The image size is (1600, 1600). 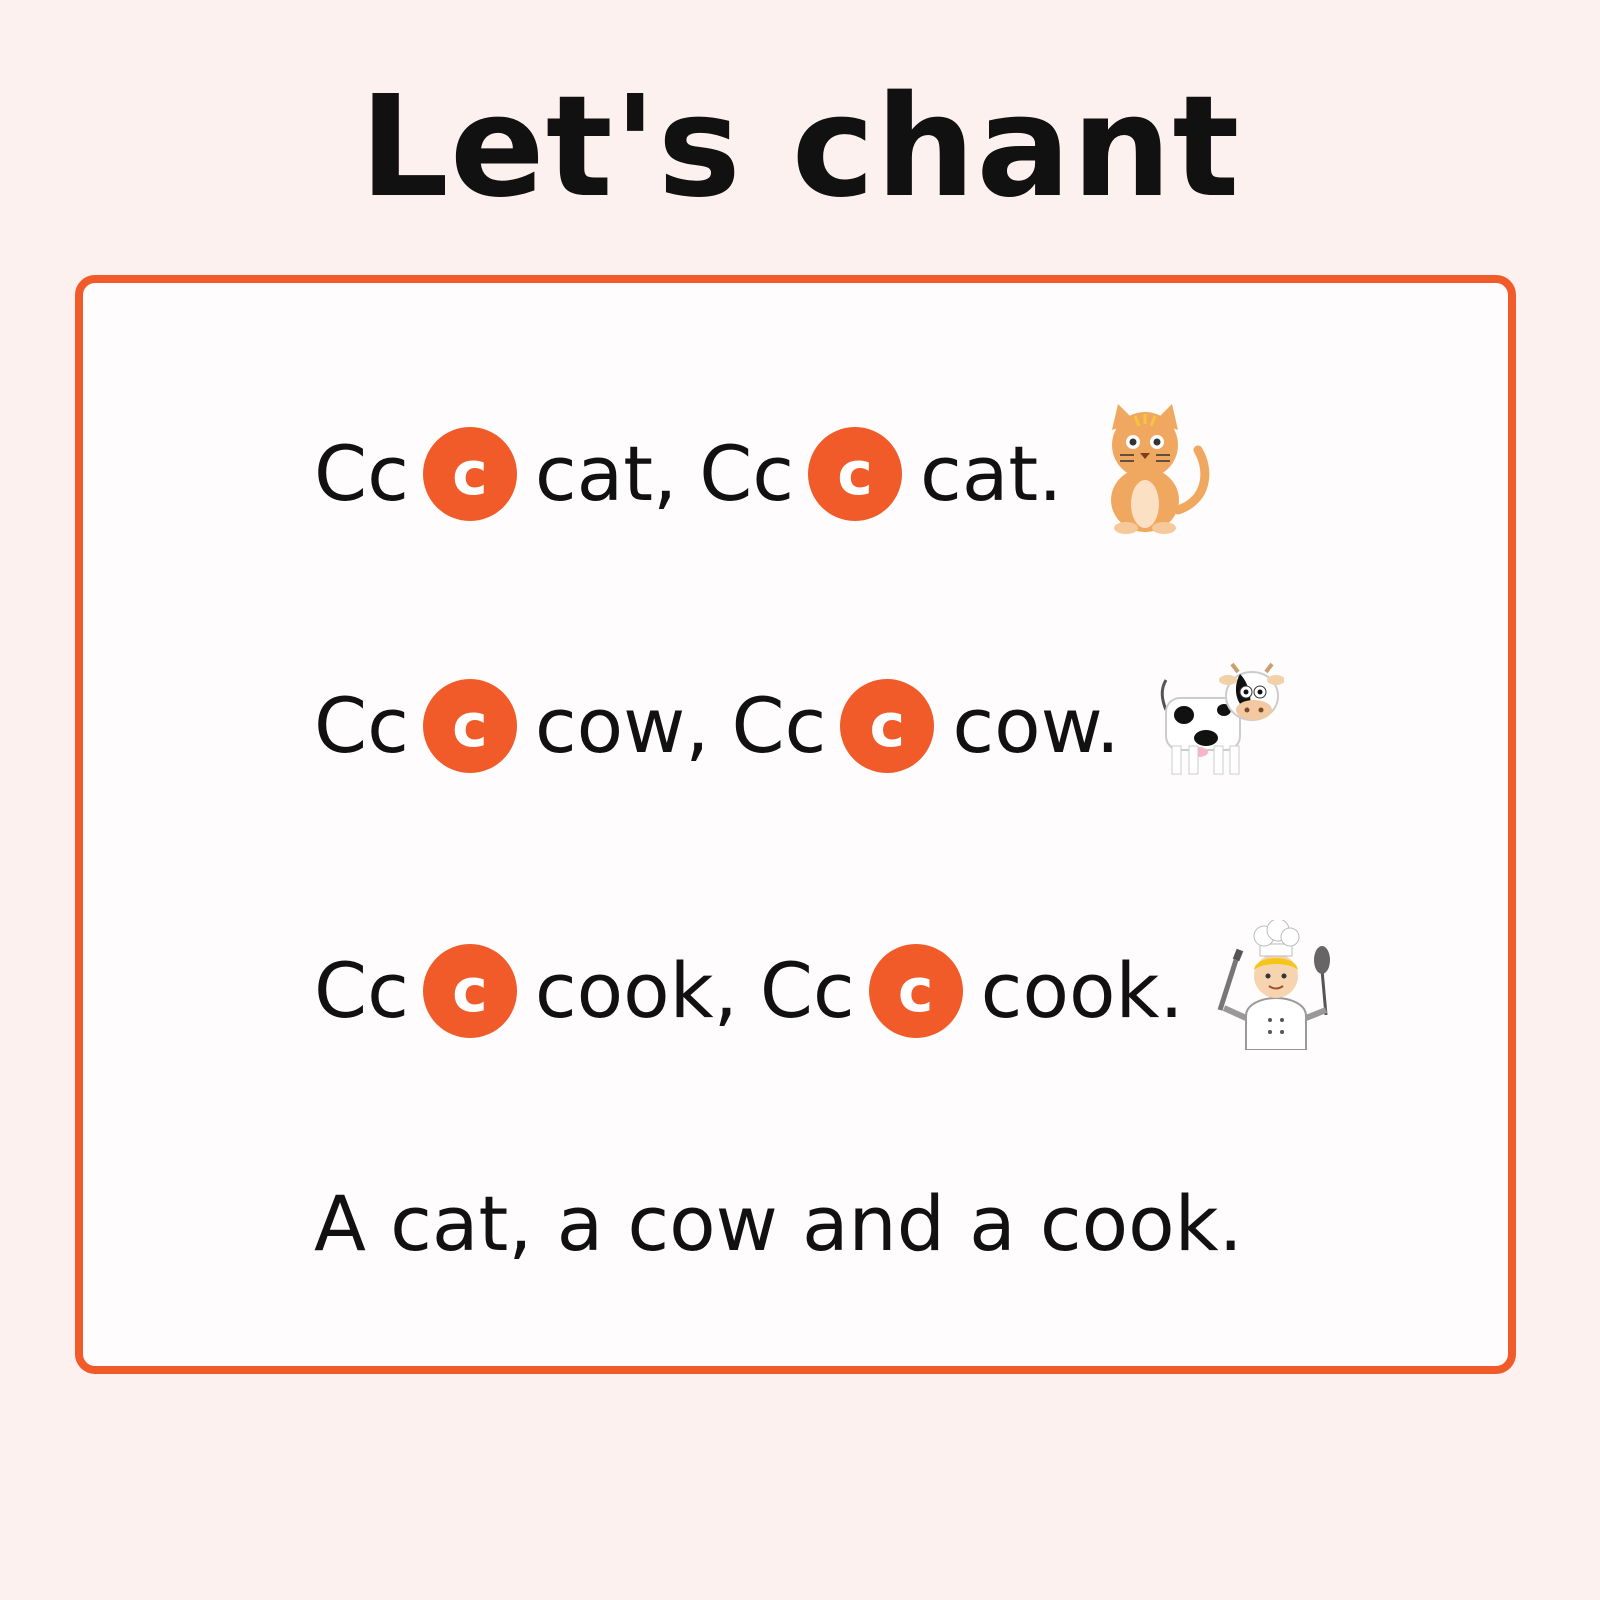 I want to click on chant-line-cook: Cc c cook, Cc c cook., so click(x=830, y=990).